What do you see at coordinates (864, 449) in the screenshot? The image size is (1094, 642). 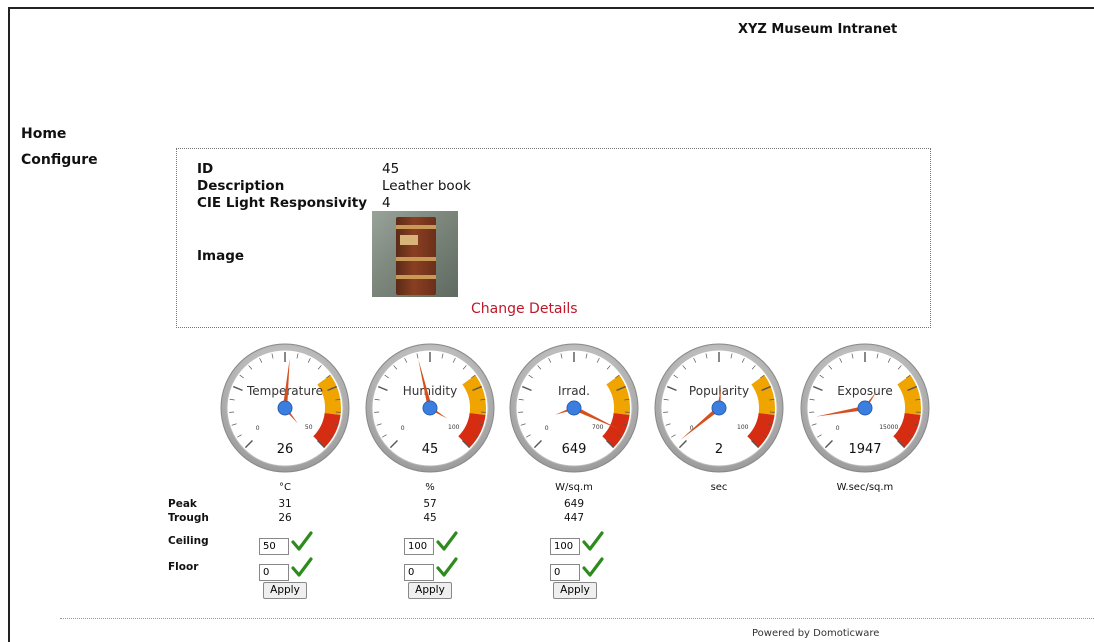 I see `gauge-value: 1947` at bounding box center [864, 449].